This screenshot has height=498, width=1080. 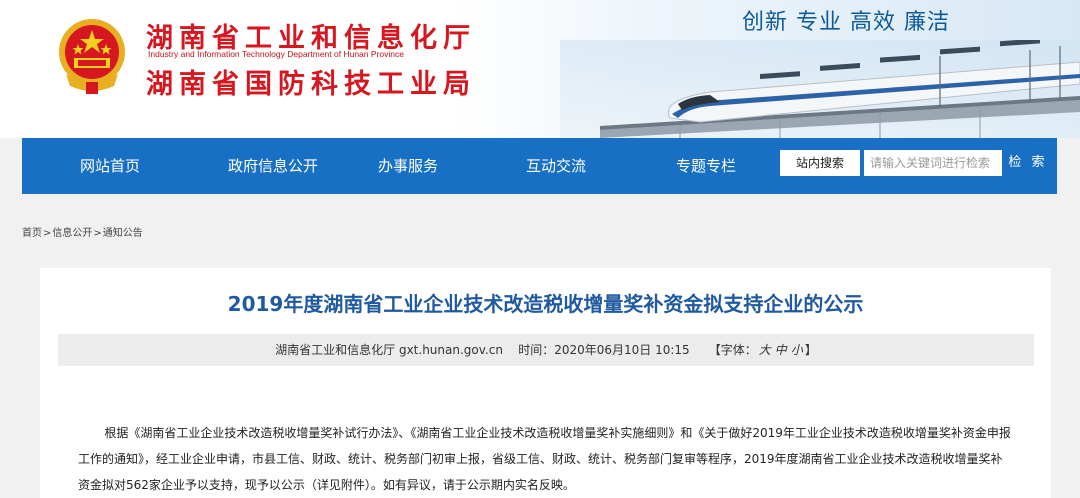 I want to click on nav-item-interact: 互动交流, so click(x=556, y=166).